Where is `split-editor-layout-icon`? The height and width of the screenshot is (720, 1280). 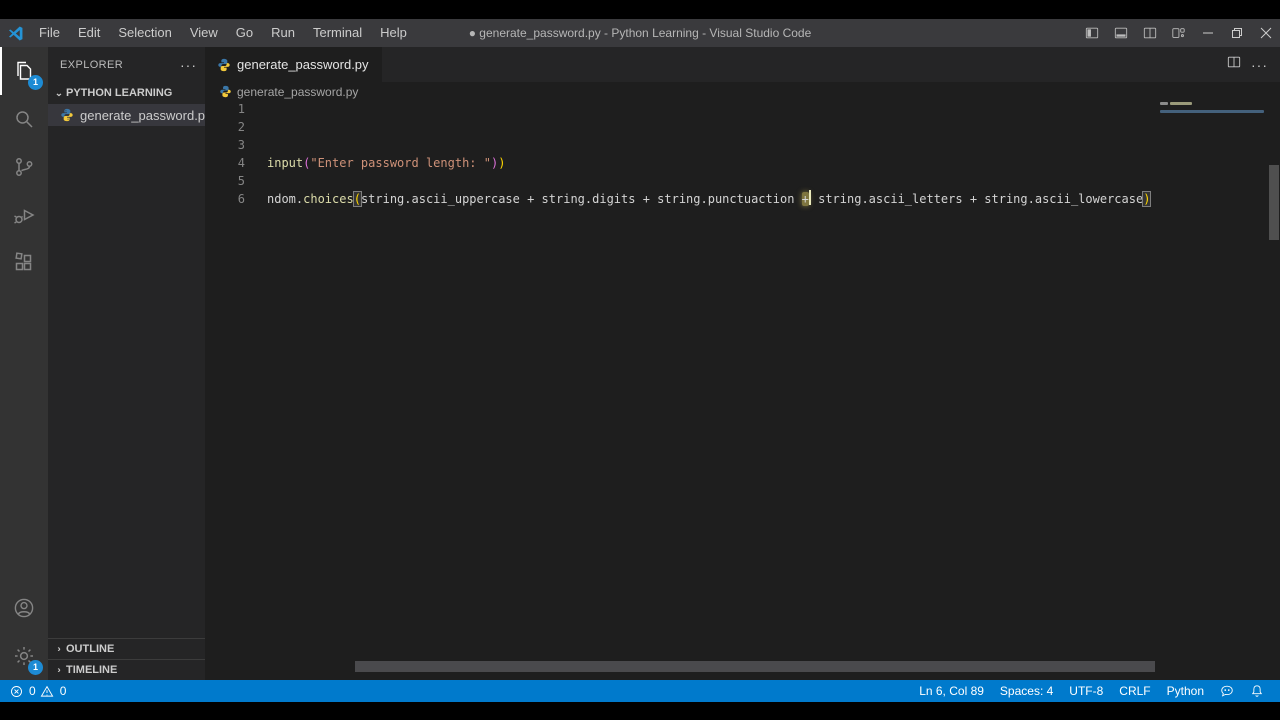
split-editor-layout-icon is located at coordinates (1149, 33).